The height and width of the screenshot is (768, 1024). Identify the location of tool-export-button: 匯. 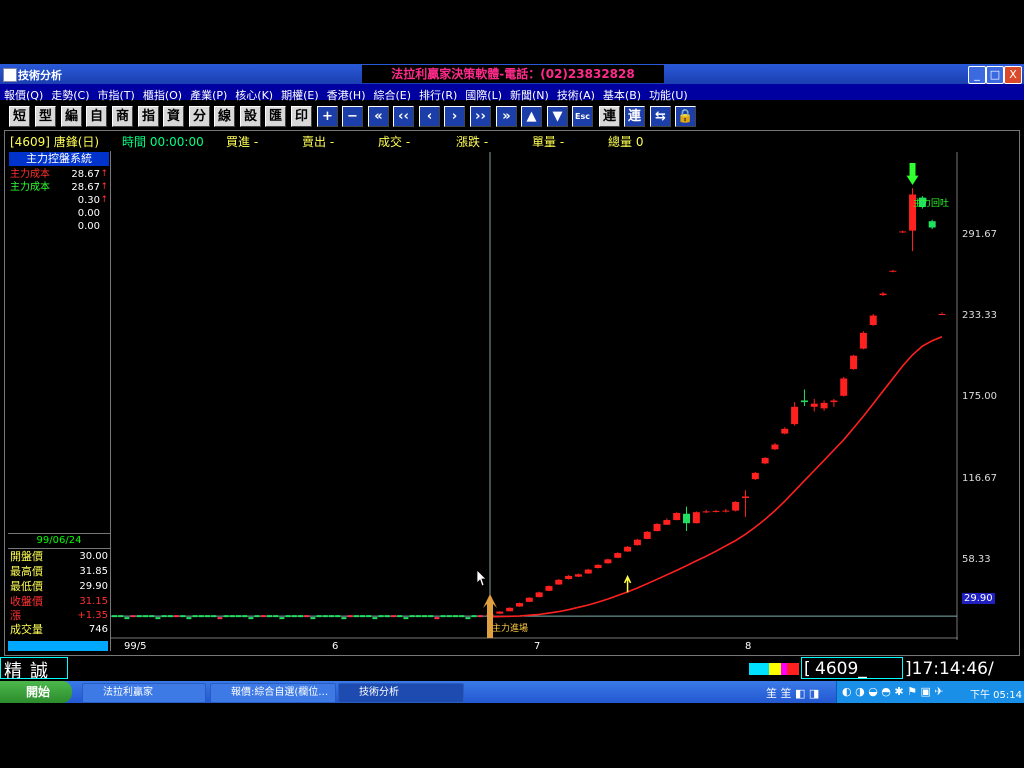
(275, 116).